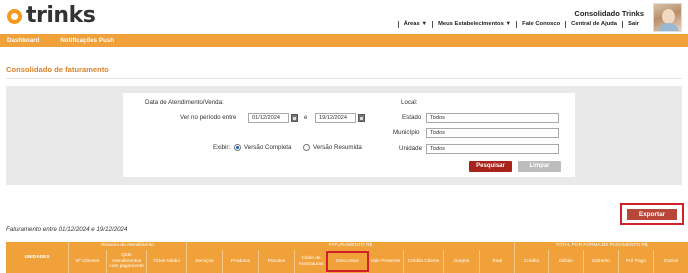 Image resolution: width=688 pixels, height=273 pixels. What do you see at coordinates (268, 118) in the screenshot?
I see `date-start-input: 01/12/2024` at bounding box center [268, 118].